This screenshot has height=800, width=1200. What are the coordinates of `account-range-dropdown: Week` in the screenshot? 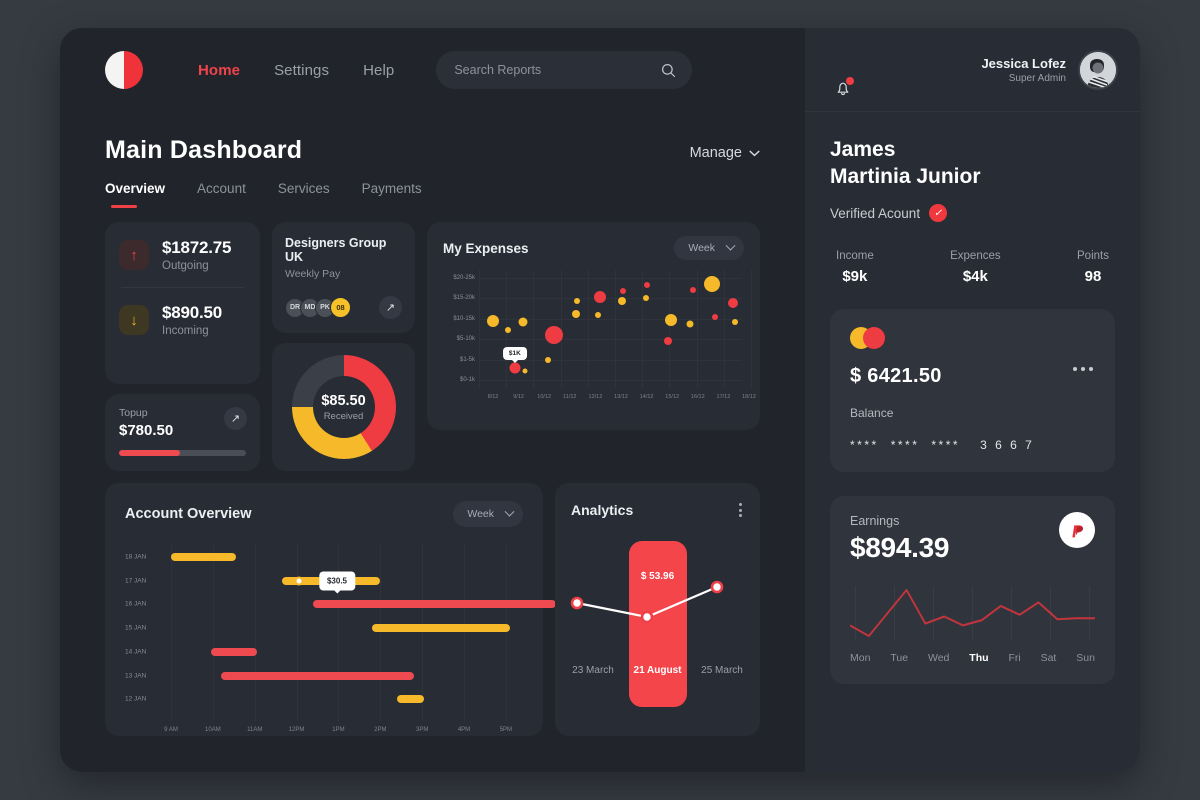 It's located at (488, 514).